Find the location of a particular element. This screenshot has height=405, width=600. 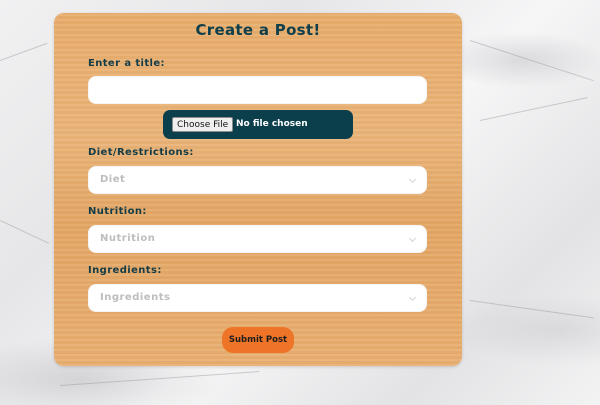

title-label: Enter a title: is located at coordinates (126, 63).